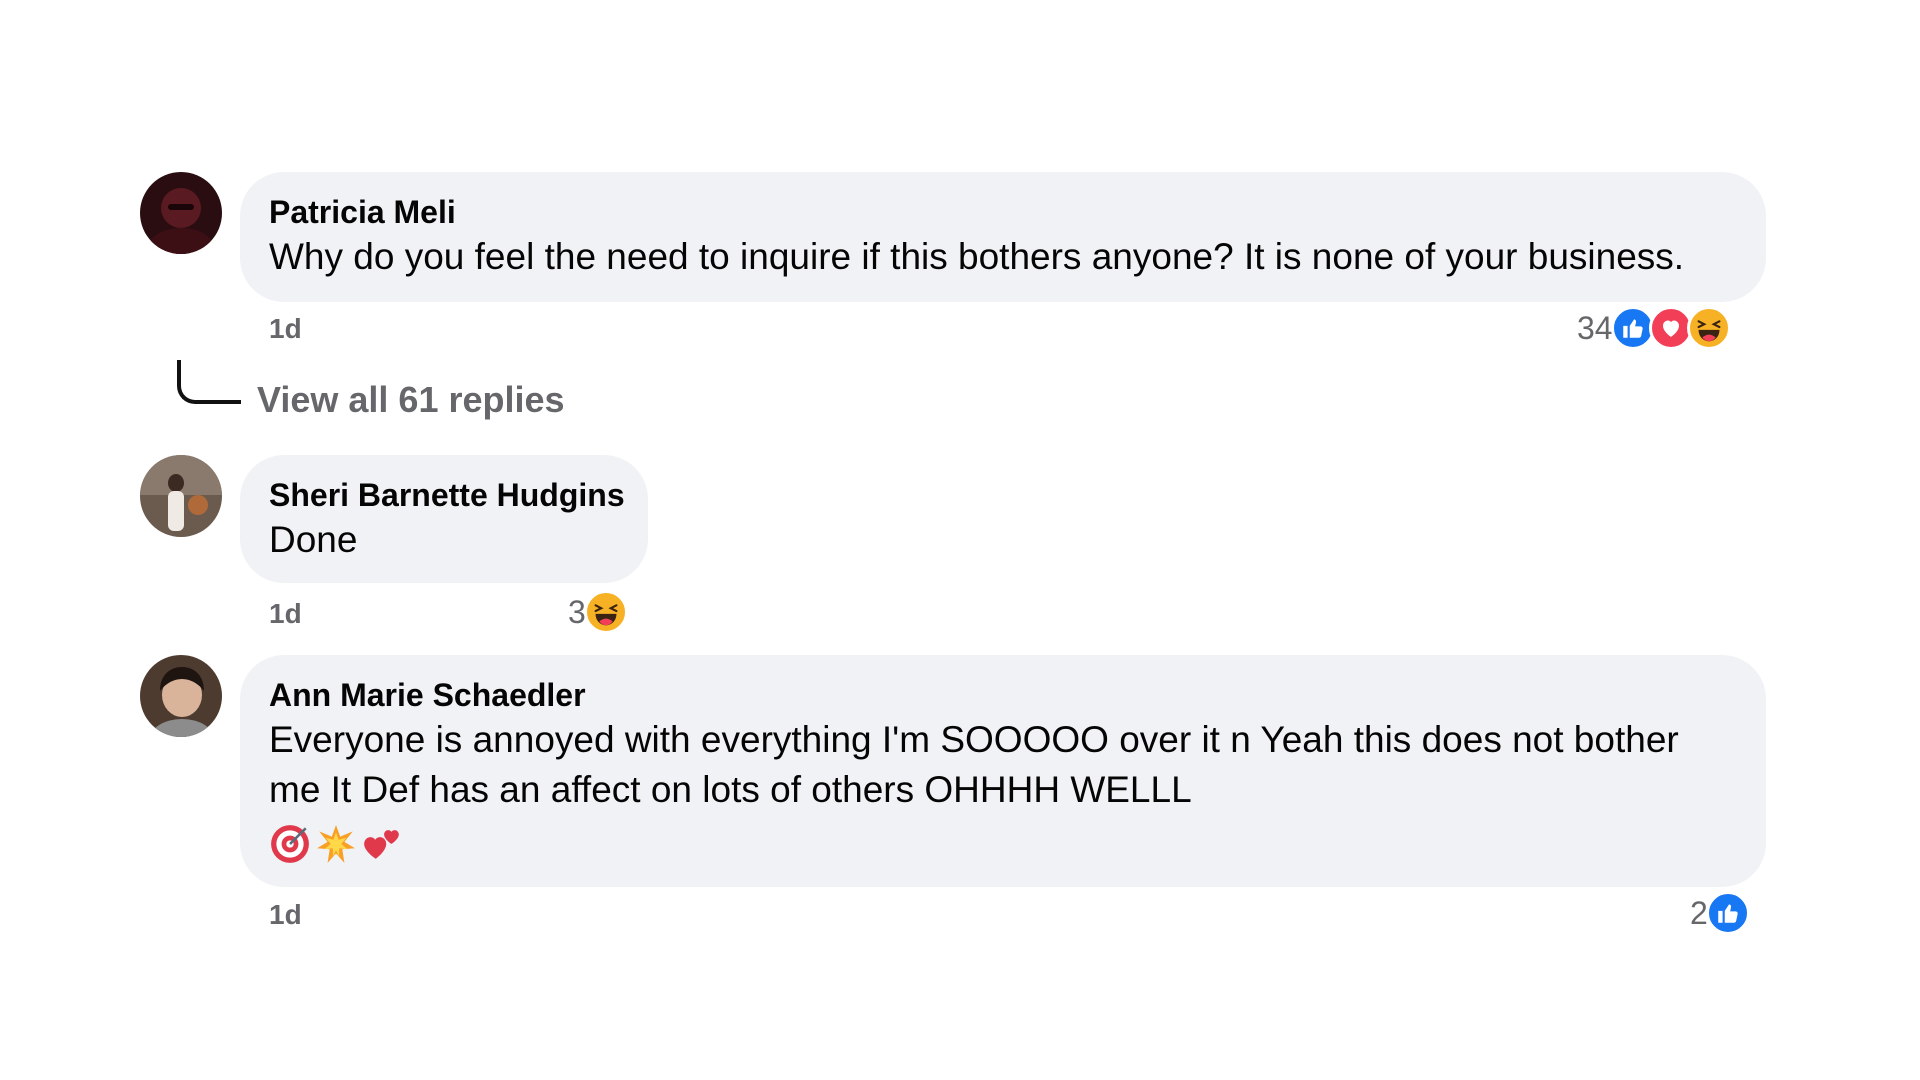 The image size is (1920, 1080). I want to click on love-icon, so click(1670, 328).